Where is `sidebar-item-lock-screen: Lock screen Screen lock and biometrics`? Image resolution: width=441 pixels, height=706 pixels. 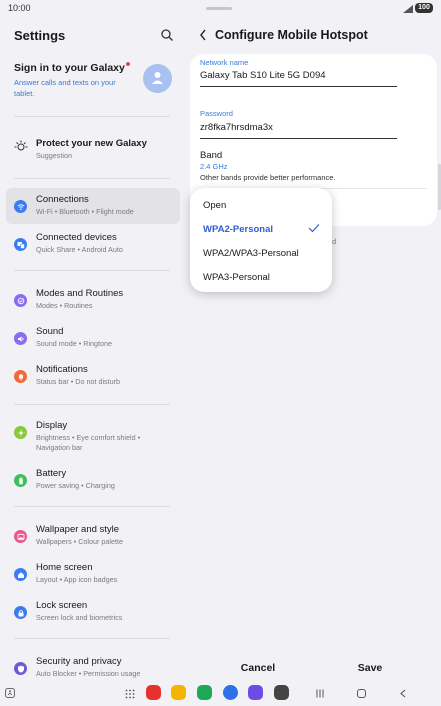 sidebar-item-lock-screen: Lock screen Screen lock and biometrics is located at coordinates (93, 612).